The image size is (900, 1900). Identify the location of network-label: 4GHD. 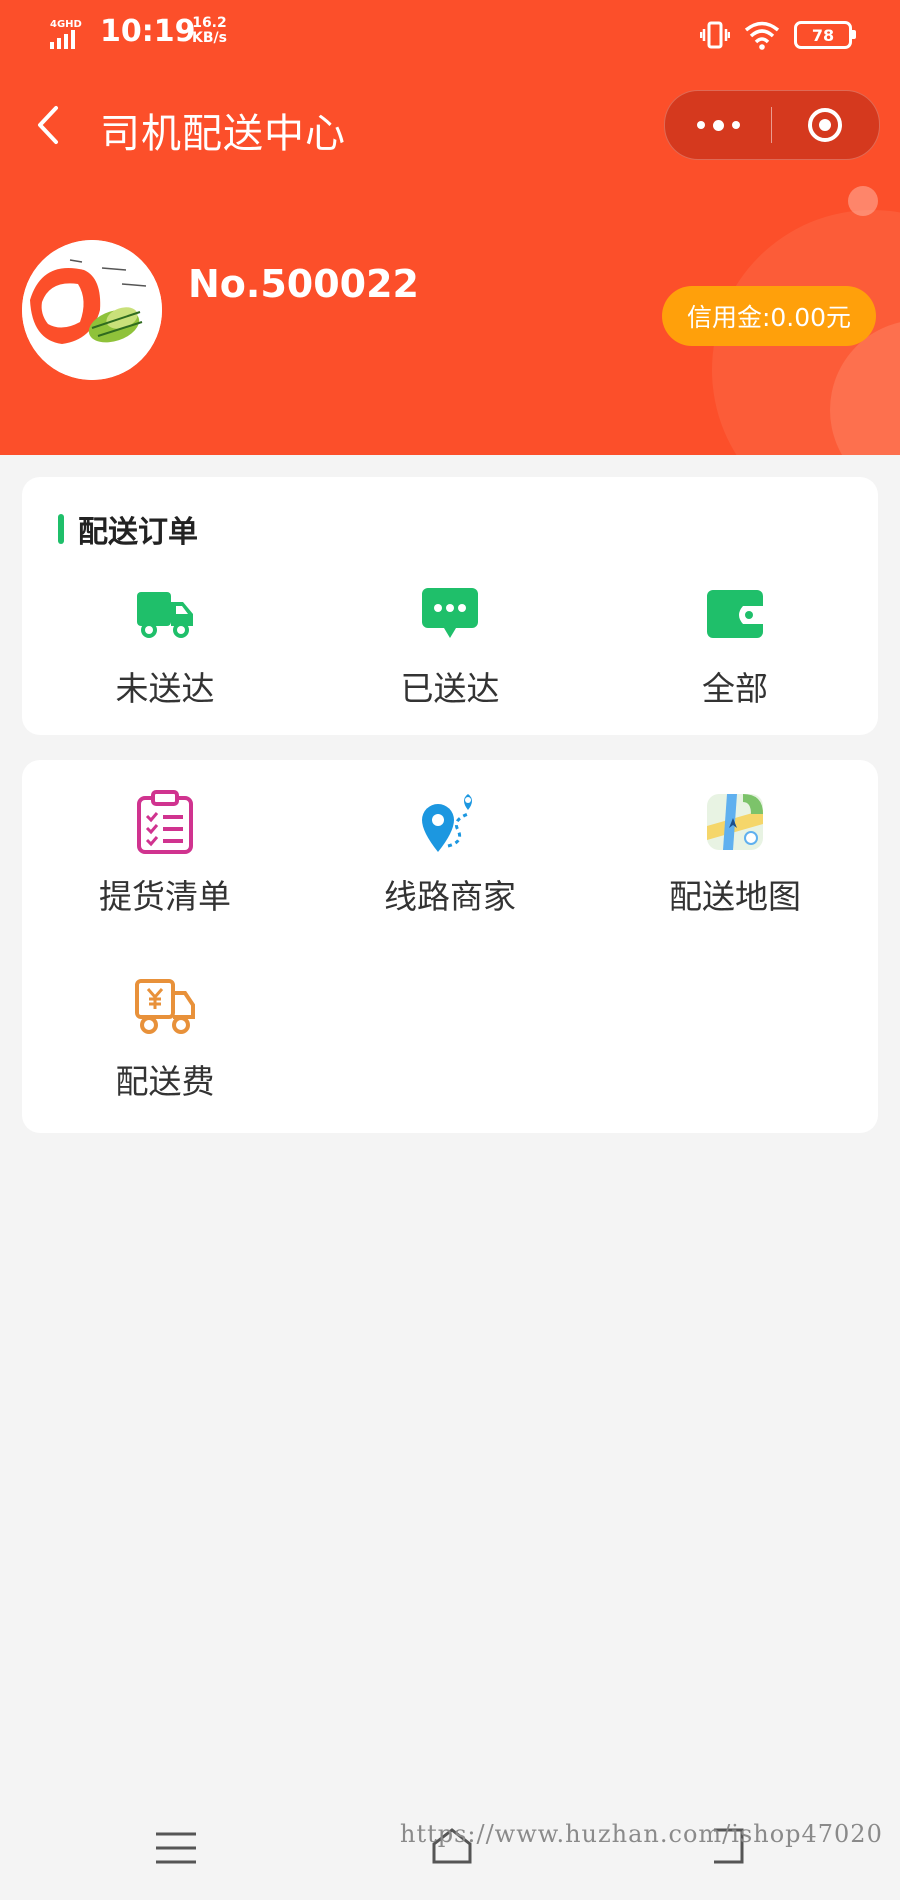
(66, 24).